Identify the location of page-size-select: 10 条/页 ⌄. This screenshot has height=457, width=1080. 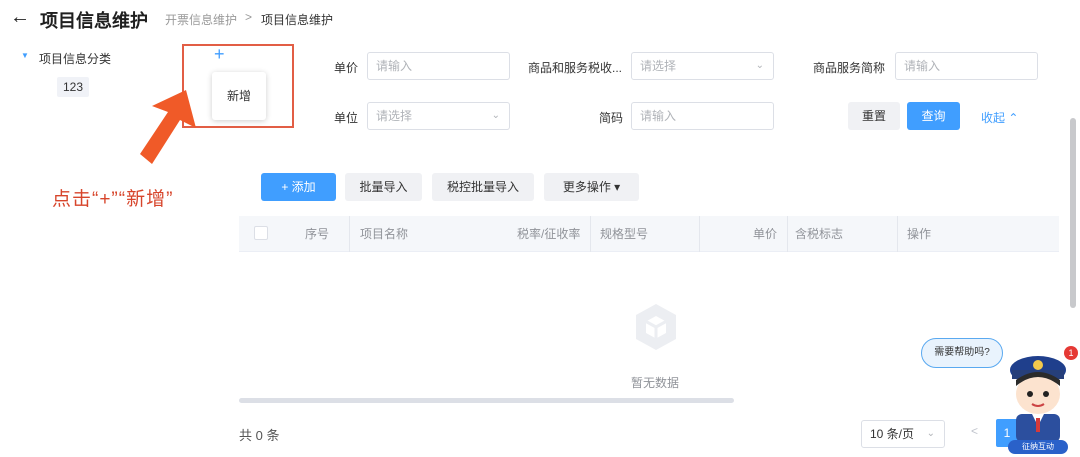
(903, 434).